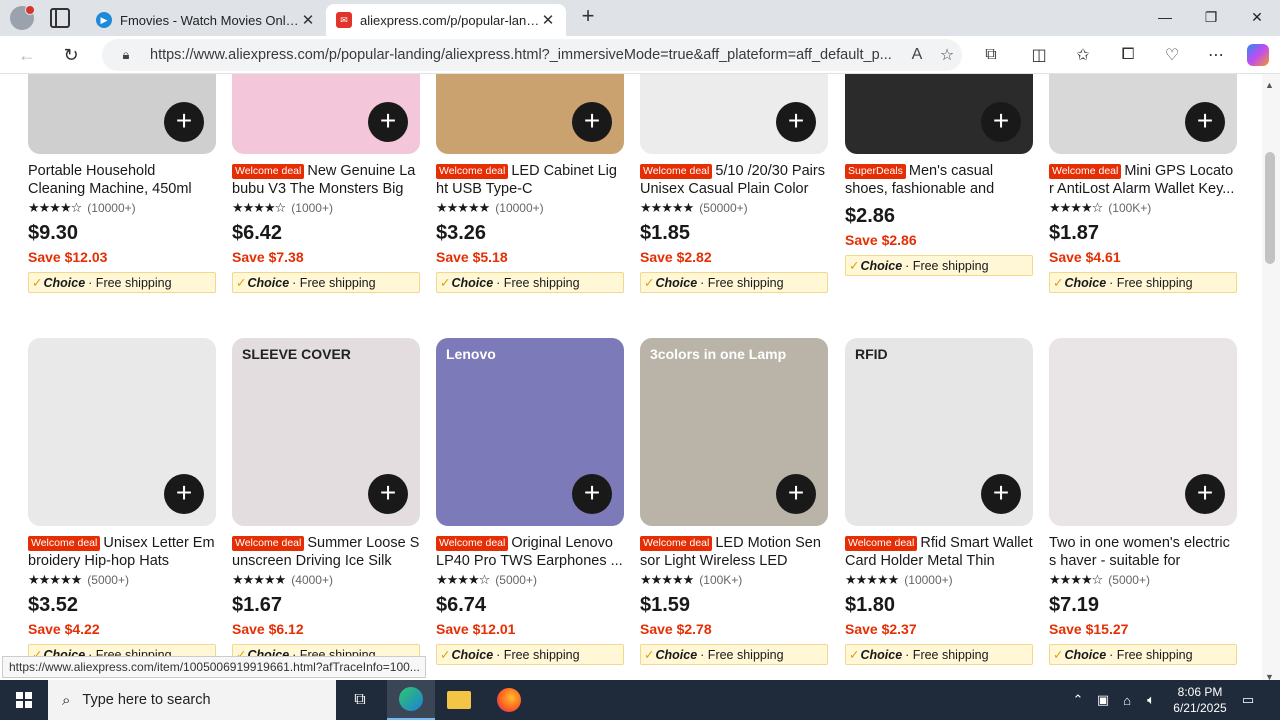 This screenshot has height=720, width=1280. Describe the element at coordinates (27, 55) in the screenshot. I see `back-arrow-icon: ←` at that location.